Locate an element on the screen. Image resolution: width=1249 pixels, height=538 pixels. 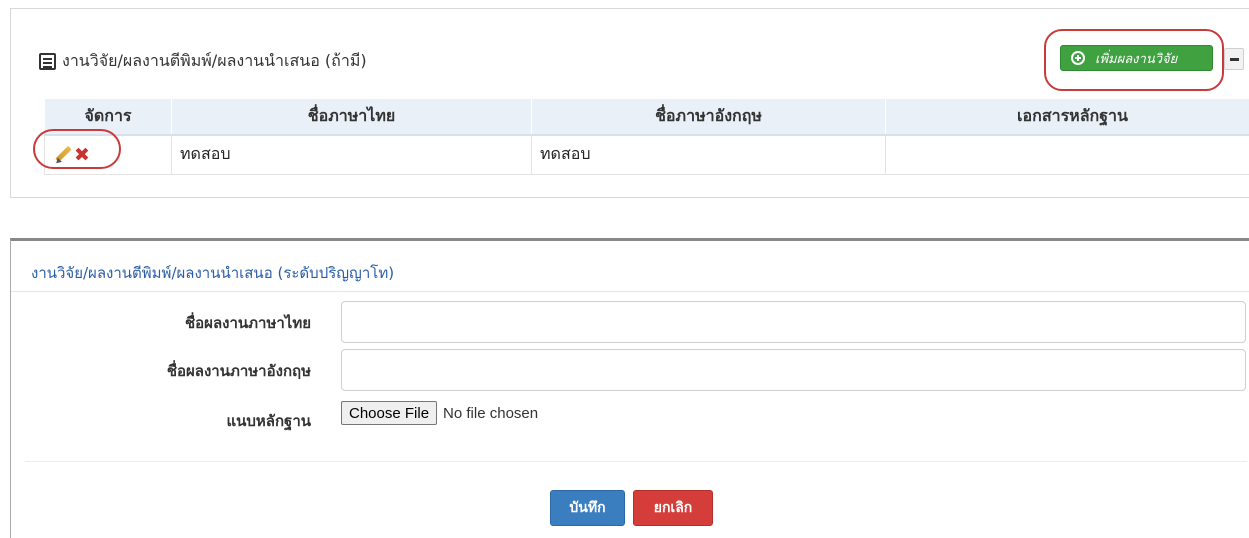
english-name-label: ชื่อผลงานภาษาอังกฤษ is located at coordinates (239, 371).